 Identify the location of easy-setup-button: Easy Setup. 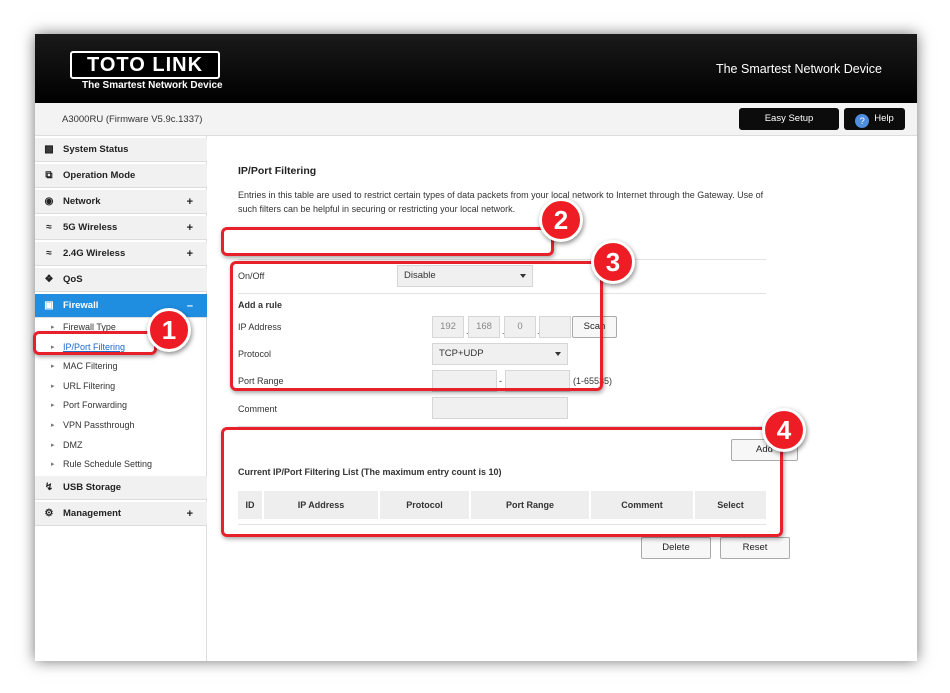
(789, 119).